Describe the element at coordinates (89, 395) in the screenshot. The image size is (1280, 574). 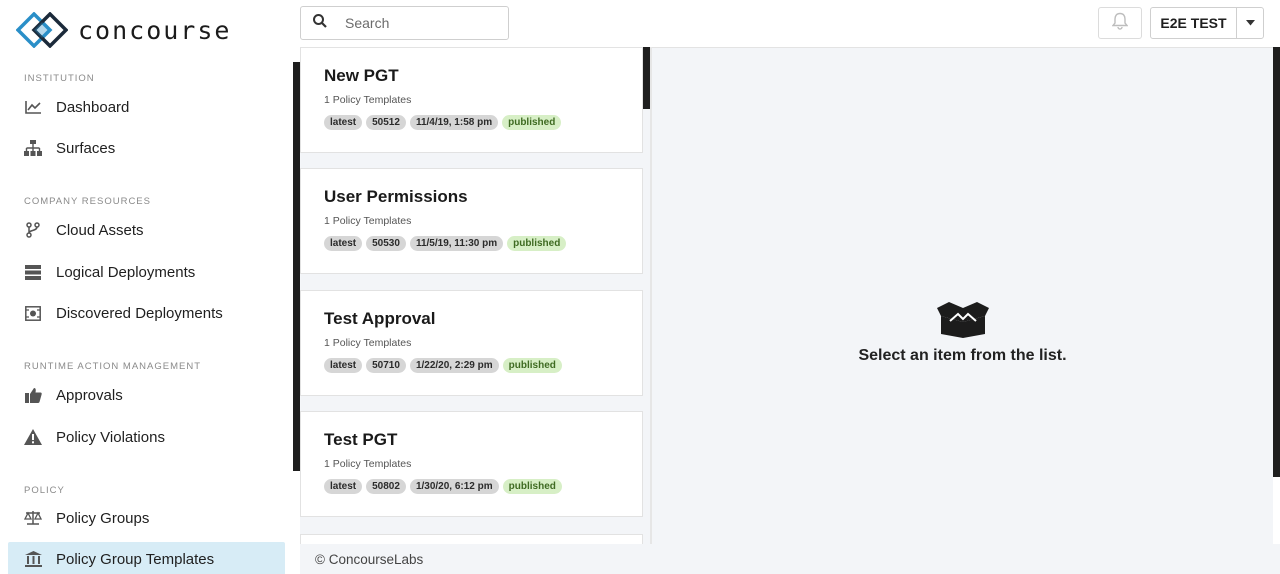
I see `sidebar-item-label: Approvals` at that location.